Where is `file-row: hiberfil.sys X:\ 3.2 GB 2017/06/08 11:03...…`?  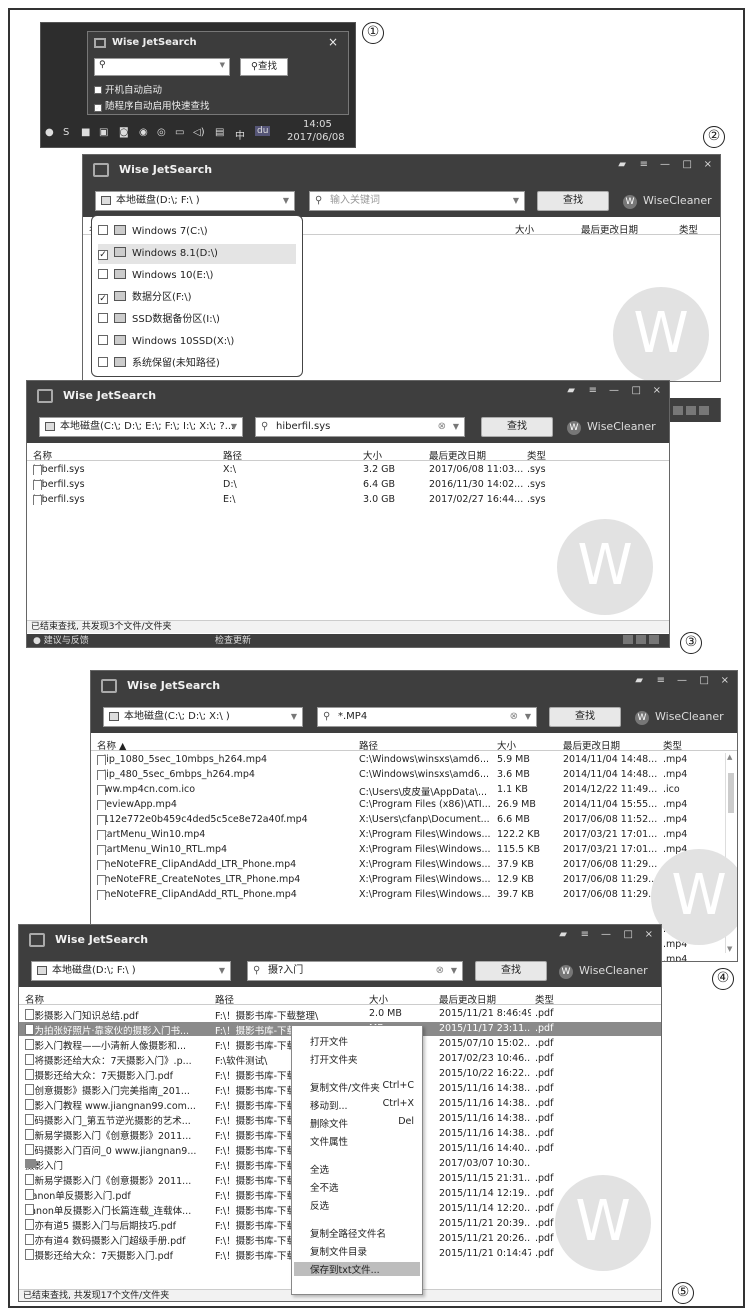 file-row: hiberfil.sys X:\ 3.2 GB 2017/06/08 11:03...… is located at coordinates (348, 470).